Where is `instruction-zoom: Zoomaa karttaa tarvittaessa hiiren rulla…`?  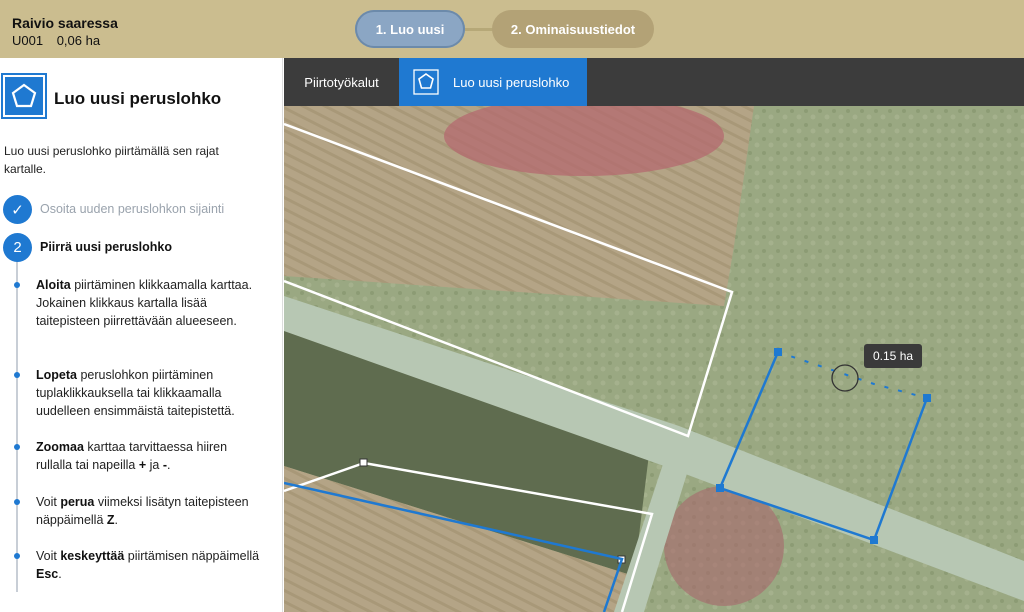 instruction-zoom: Zoomaa karttaa tarvittaessa hiiren rulla… is located at coordinates (148, 456).